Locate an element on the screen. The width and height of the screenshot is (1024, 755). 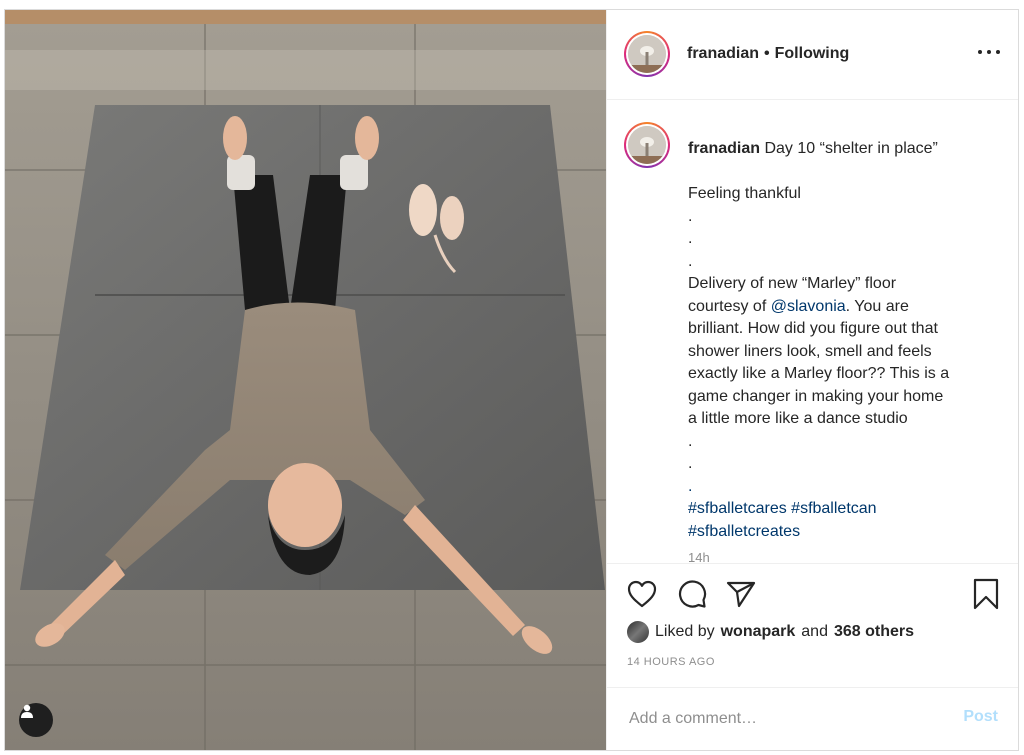
caption-body-line: exactly like a Marley floor?? This is a is located at coordinates (819, 373).